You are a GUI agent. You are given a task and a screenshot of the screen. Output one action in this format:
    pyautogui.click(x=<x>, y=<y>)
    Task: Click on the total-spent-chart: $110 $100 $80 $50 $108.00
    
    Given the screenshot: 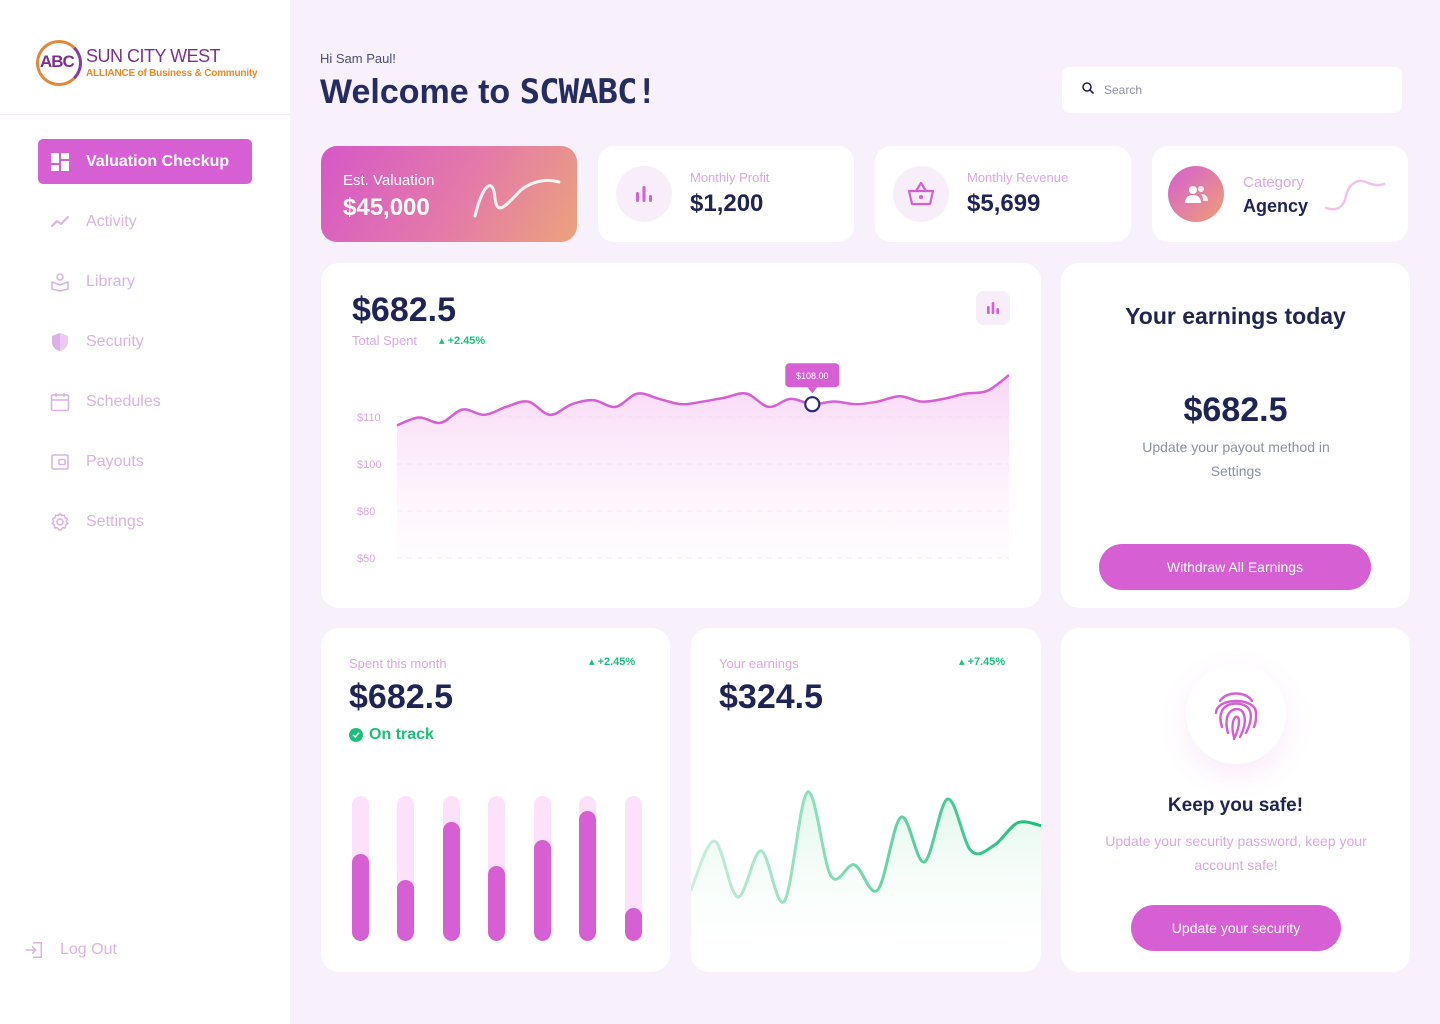 What is the action you would take?
    pyautogui.click(x=683, y=464)
    